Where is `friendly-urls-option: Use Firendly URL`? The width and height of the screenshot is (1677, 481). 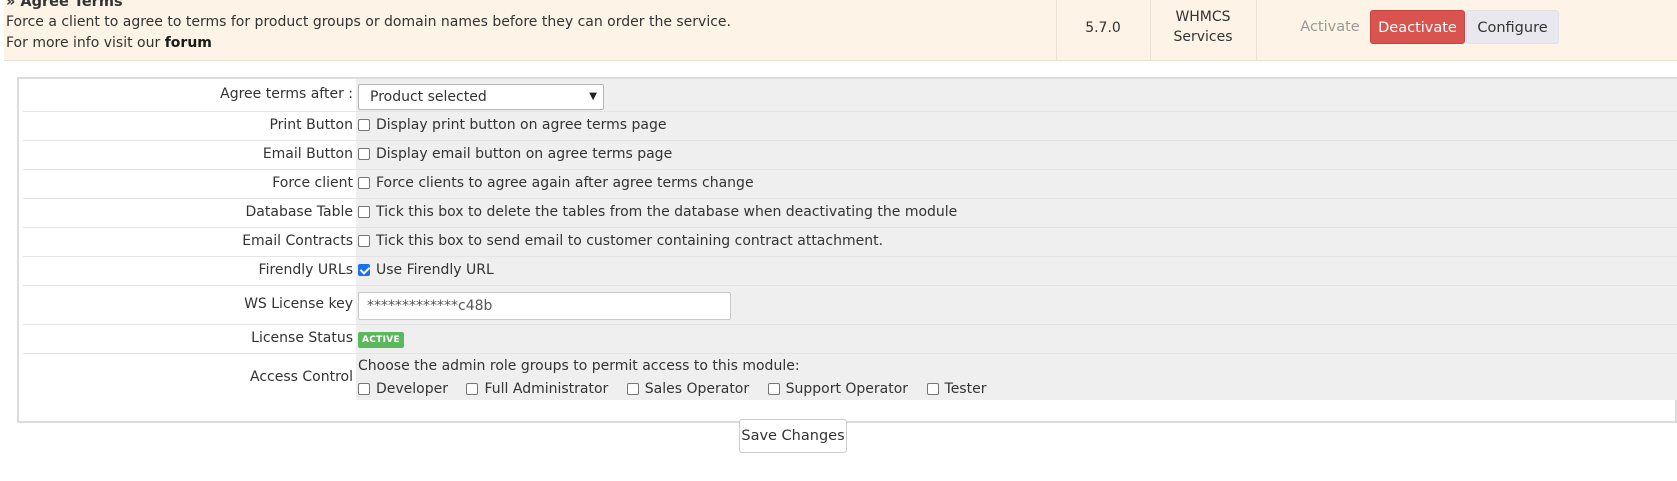 friendly-urls-option: Use Firendly URL is located at coordinates (426, 270).